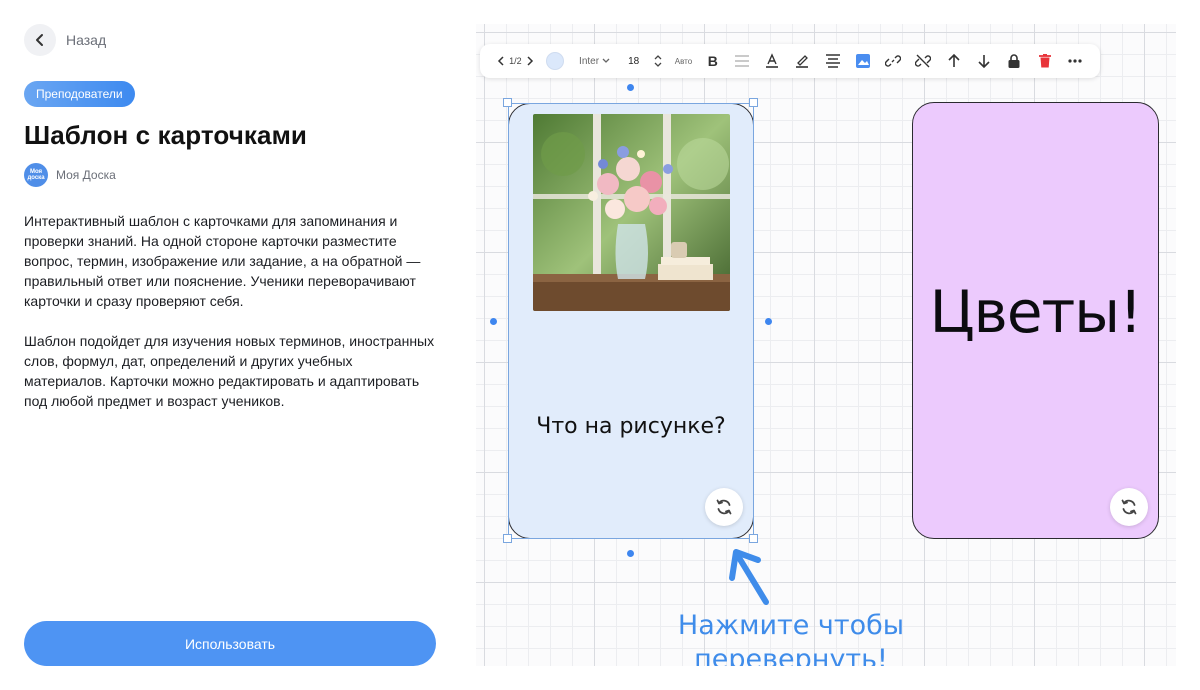 The width and height of the screenshot is (1200, 690). I want to click on image-button, so click(863, 61).